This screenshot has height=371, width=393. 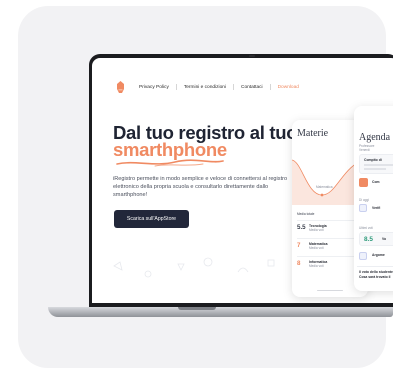 I want to click on subject-grade: 7, so click(x=299, y=245).